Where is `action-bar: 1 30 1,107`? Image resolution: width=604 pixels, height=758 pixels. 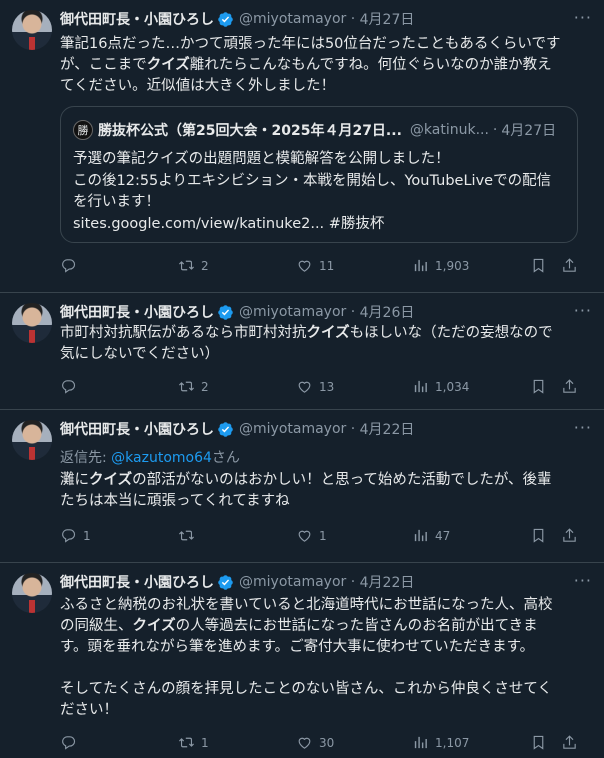 action-bar: 1 30 1,107 is located at coordinates (325, 744).